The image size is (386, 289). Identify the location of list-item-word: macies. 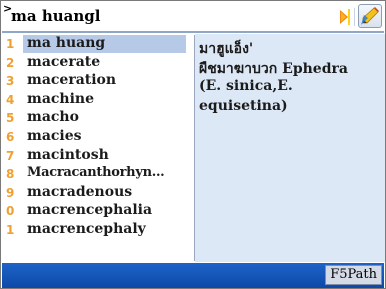
(54, 135).